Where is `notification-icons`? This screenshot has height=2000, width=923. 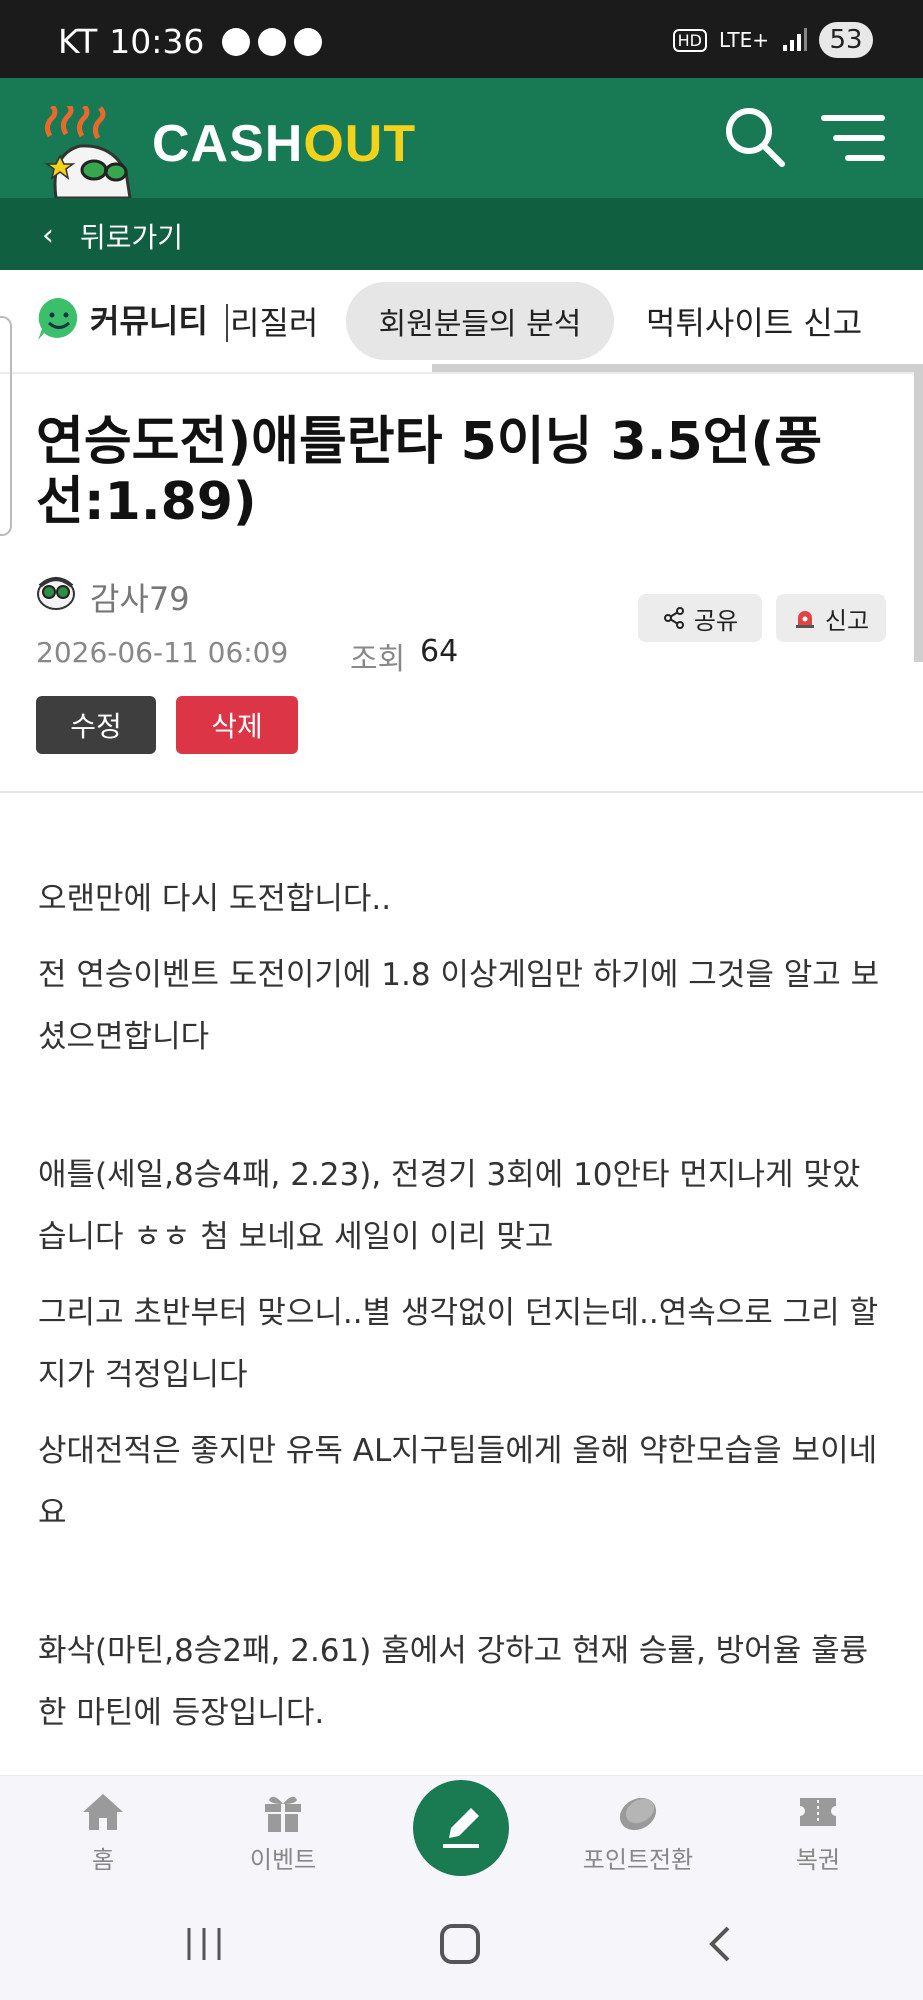 notification-icons is located at coordinates (272, 41).